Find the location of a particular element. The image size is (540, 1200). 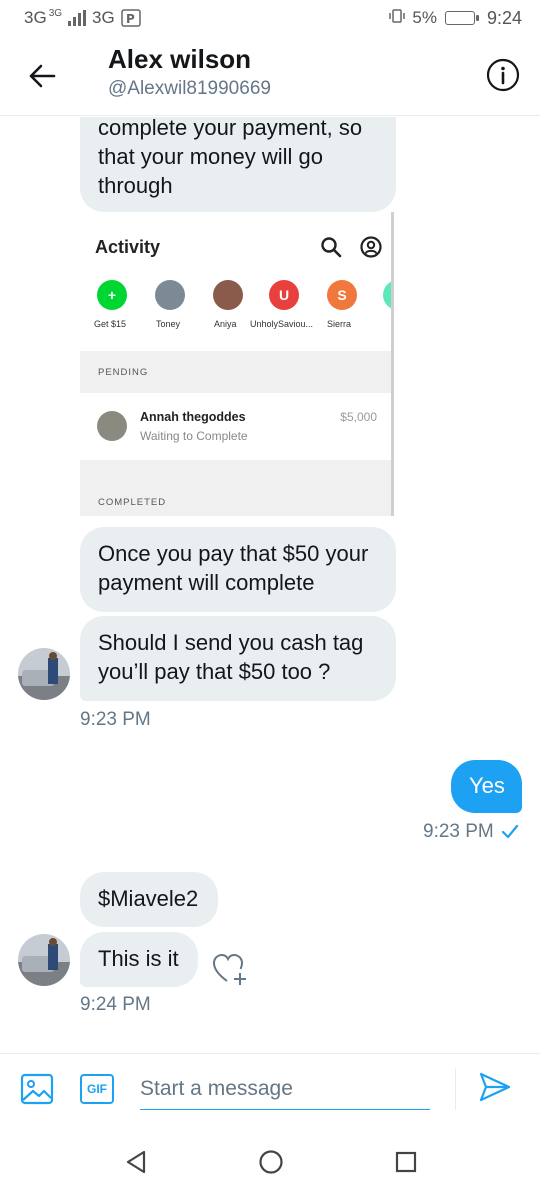

contact-avatar-partial is located at coordinates (387, 295).